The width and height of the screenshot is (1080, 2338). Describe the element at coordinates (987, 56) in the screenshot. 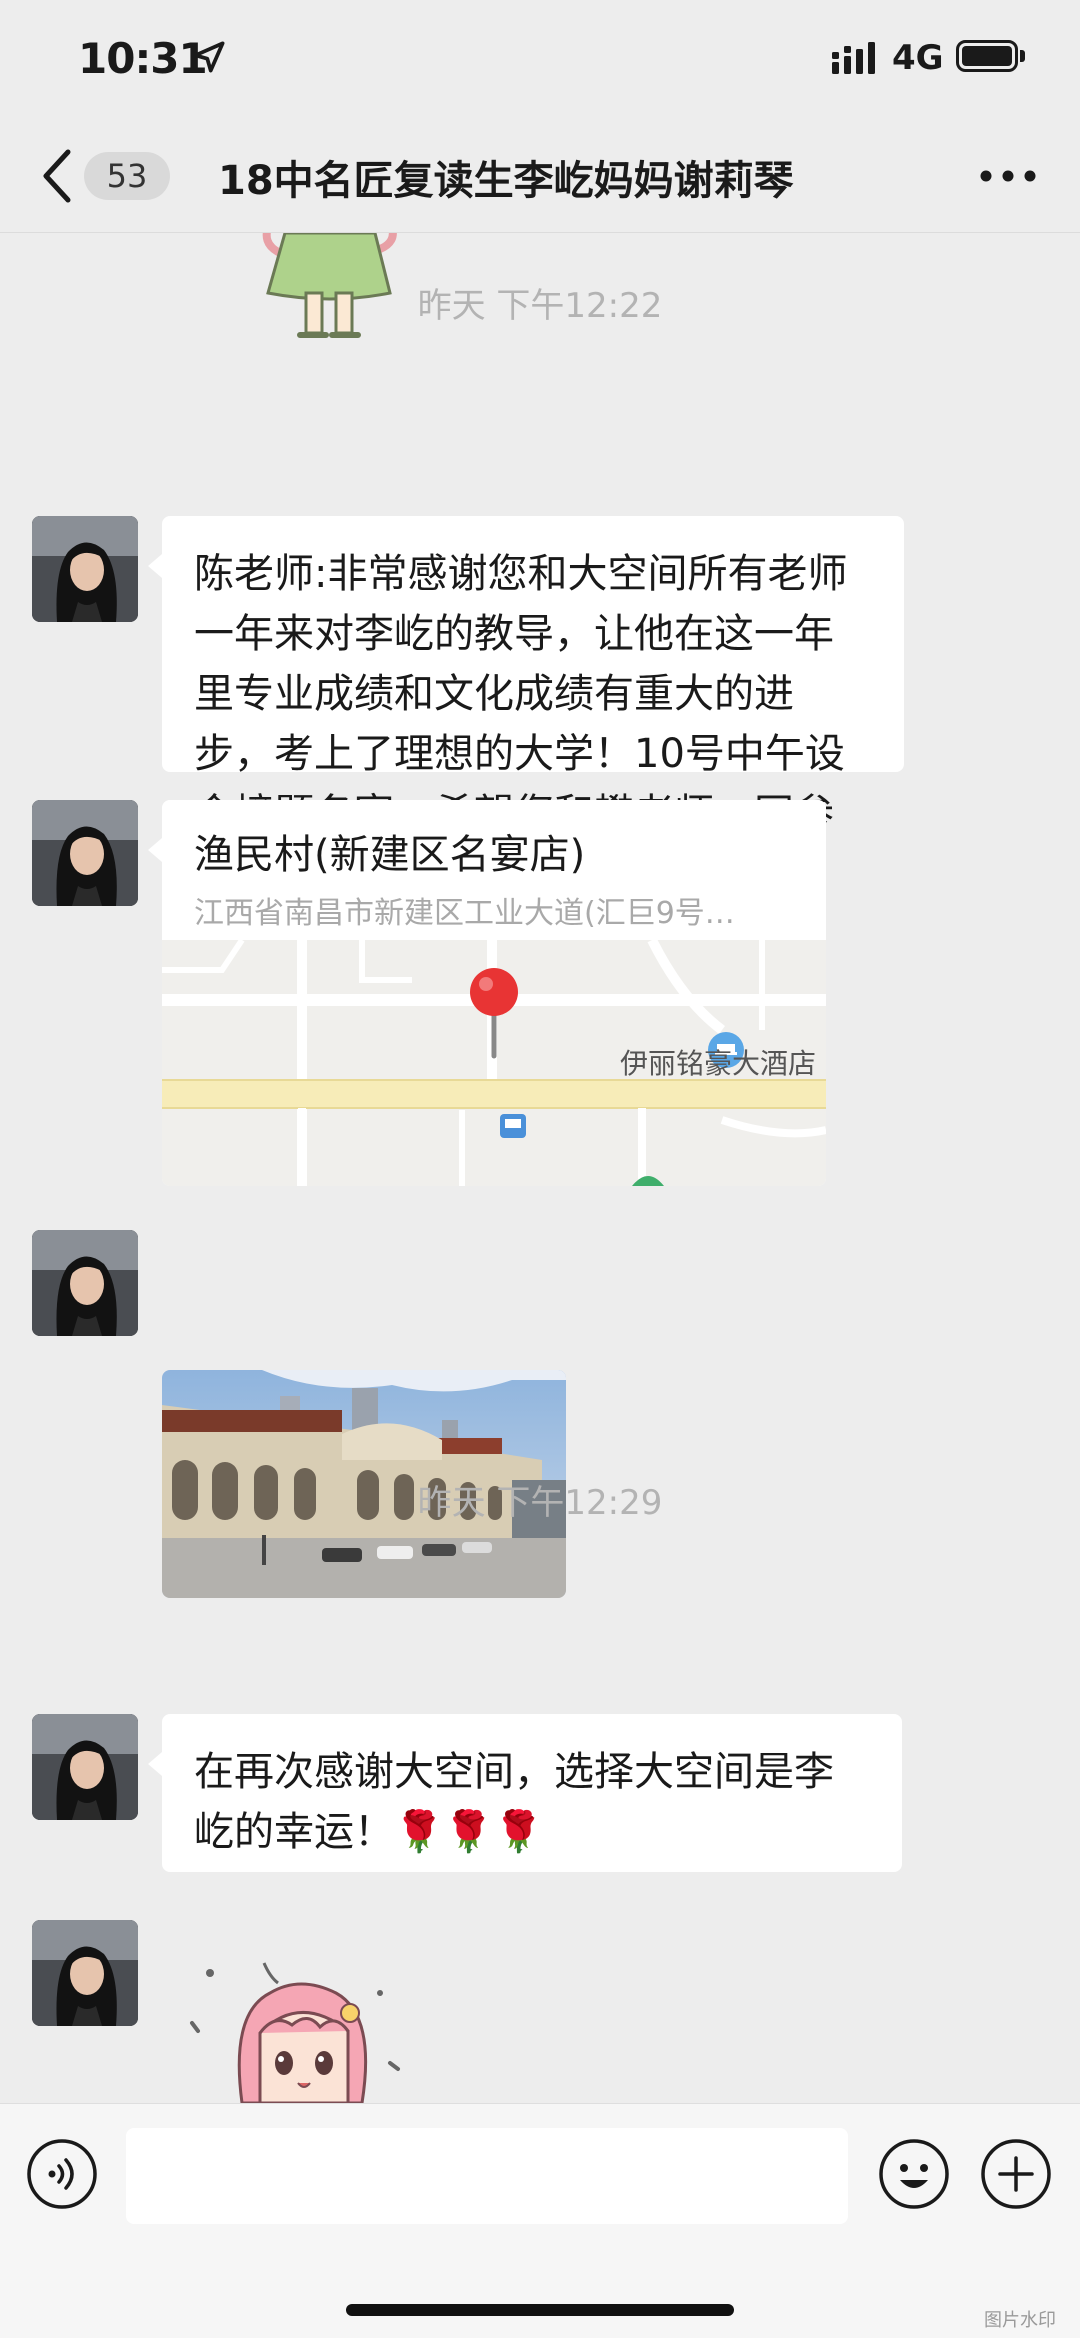

I see `battery-icon` at that location.